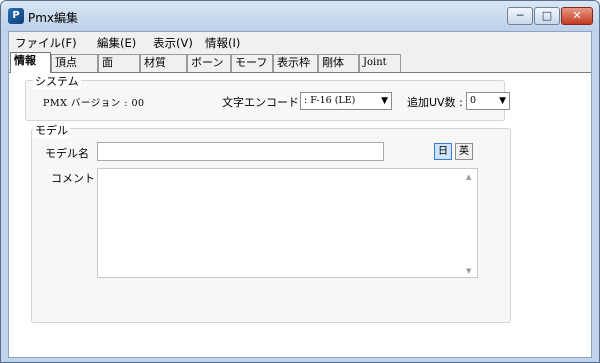 The image size is (600, 363). I want to click on tab-joint: Joint, so click(380, 63).